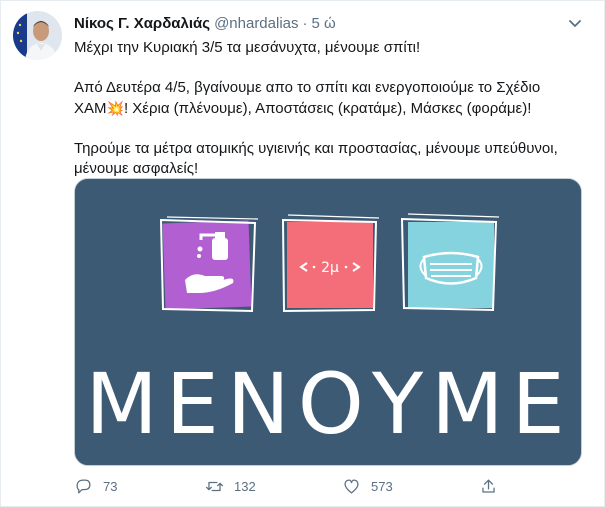 Image resolution: width=605 pixels, height=507 pixels. I want to click on share-icon, so click(488, 486).